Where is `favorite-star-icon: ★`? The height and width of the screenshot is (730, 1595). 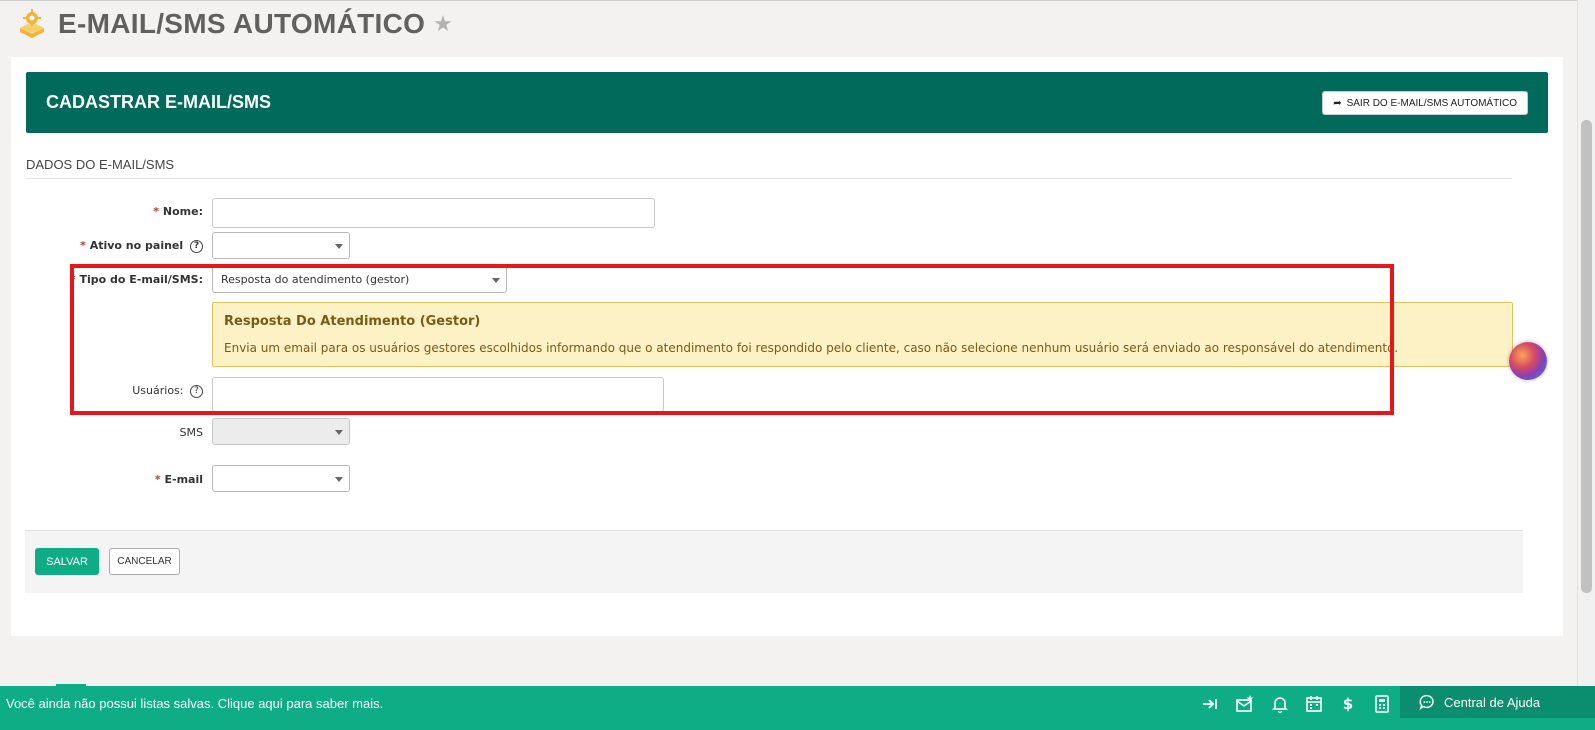 favorite-star-icon: ★ is located at coordinates (443, 24).